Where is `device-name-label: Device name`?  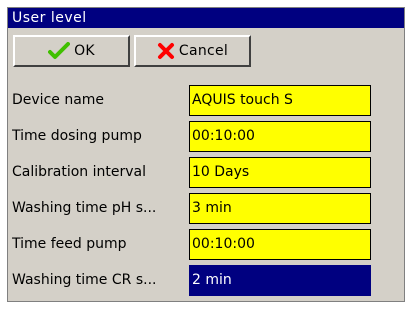 device-name-label: Device name is located at coordinates (58, 100).